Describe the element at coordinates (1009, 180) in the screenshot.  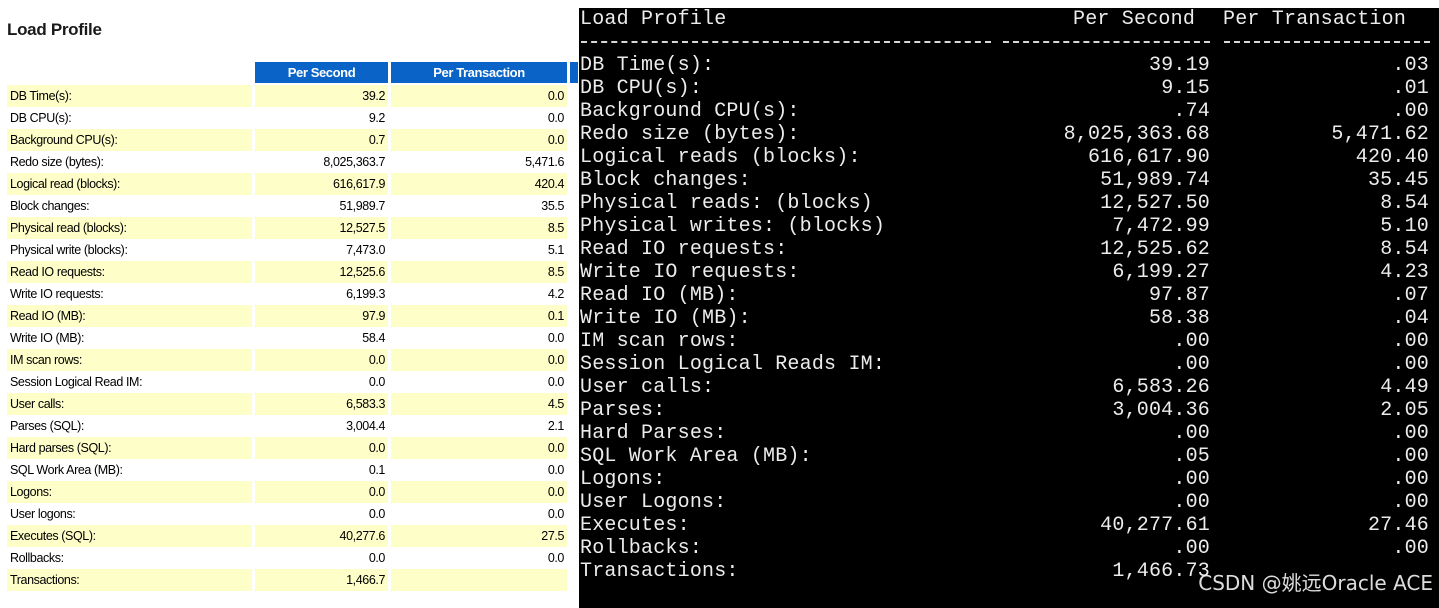
I see `text-report-line: Block changes: 51,989.74 35.45` at that location.